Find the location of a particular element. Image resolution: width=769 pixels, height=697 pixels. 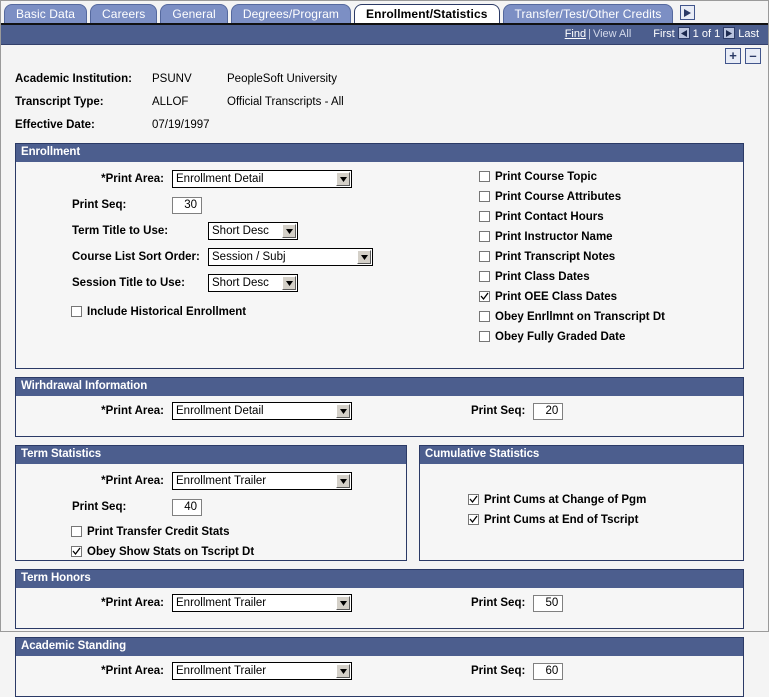

term-honors-group-title: Term Honors is located at coordinates (379, 579).